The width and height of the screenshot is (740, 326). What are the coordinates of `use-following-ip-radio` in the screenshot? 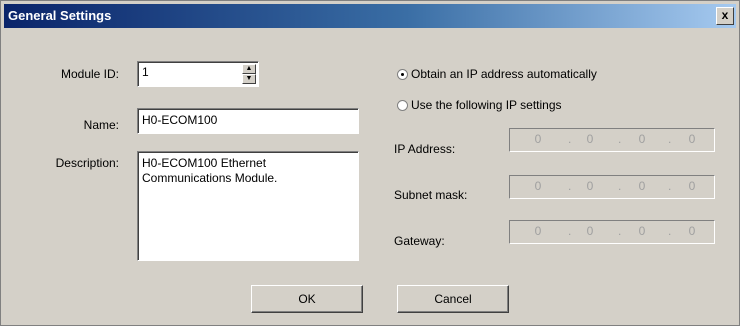 It's located at (402, 105).